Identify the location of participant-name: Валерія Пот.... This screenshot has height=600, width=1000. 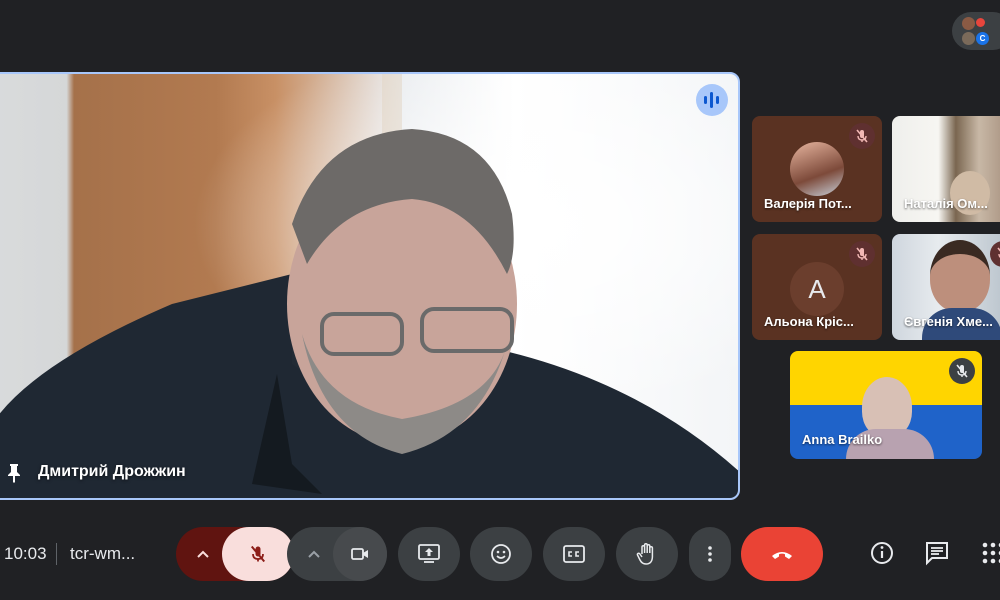
(808, 203).